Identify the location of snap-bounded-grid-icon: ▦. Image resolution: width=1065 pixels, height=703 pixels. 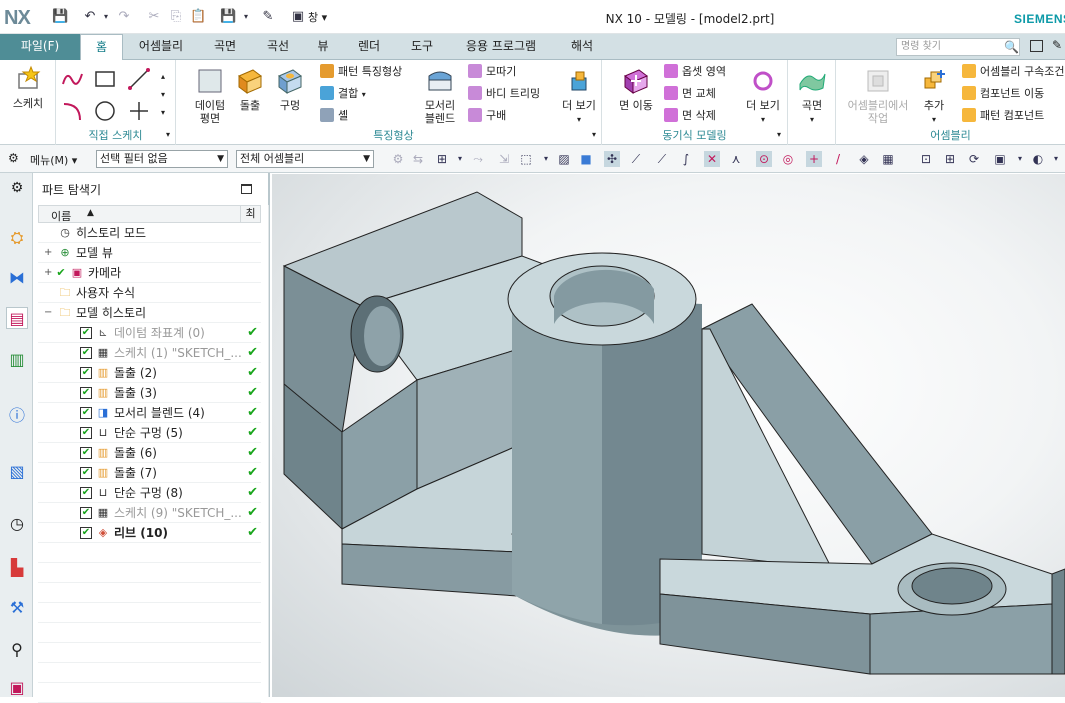
(888, 159).